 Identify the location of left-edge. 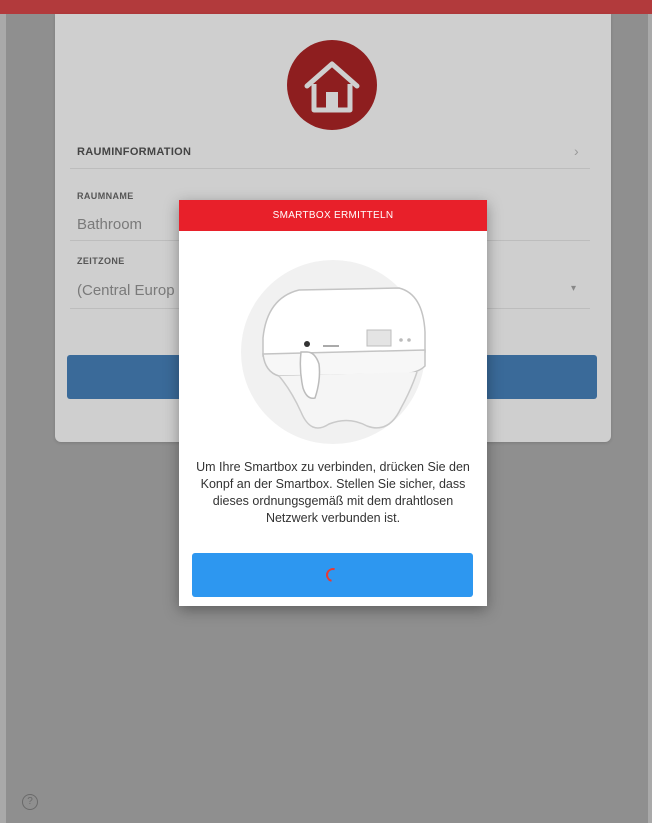
(3, 418).